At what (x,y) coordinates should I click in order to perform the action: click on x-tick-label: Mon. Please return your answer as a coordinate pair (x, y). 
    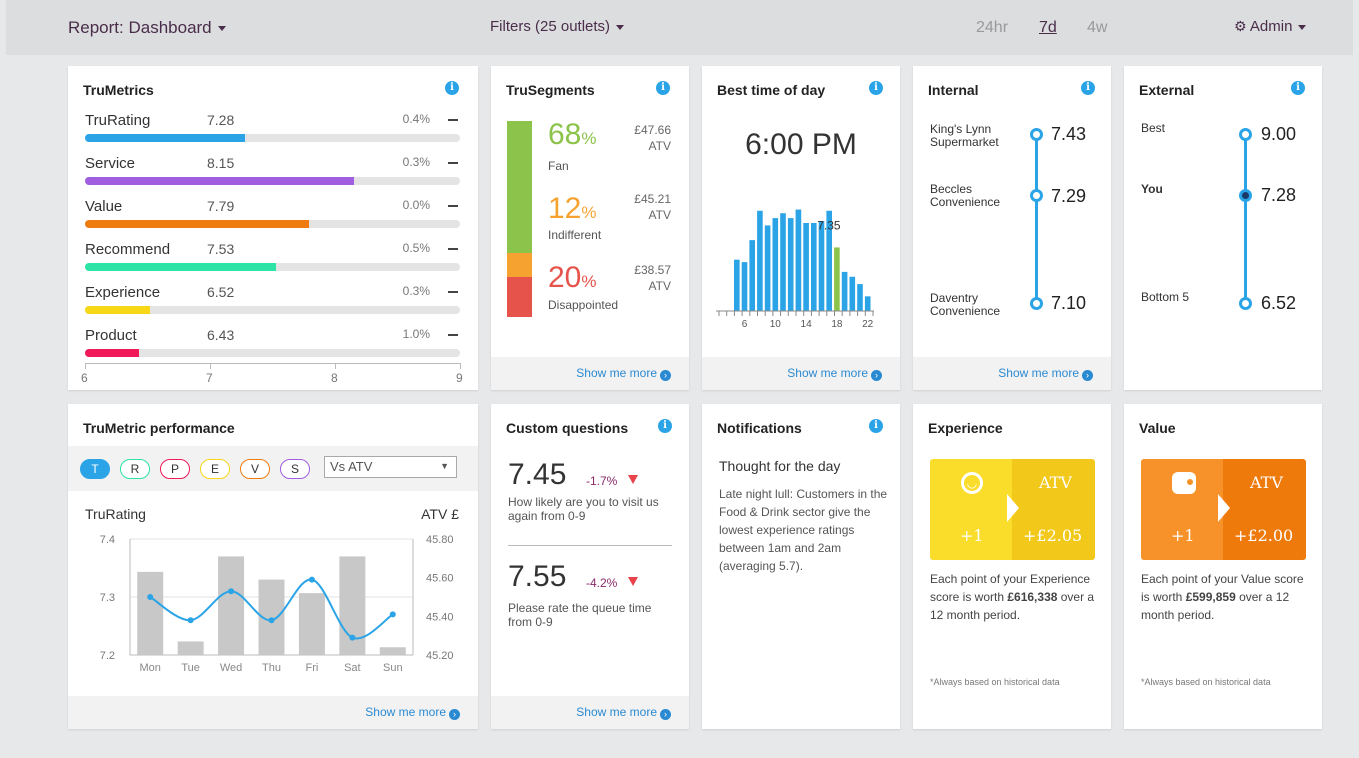
    Looking at the image, I should click on (150, 668).